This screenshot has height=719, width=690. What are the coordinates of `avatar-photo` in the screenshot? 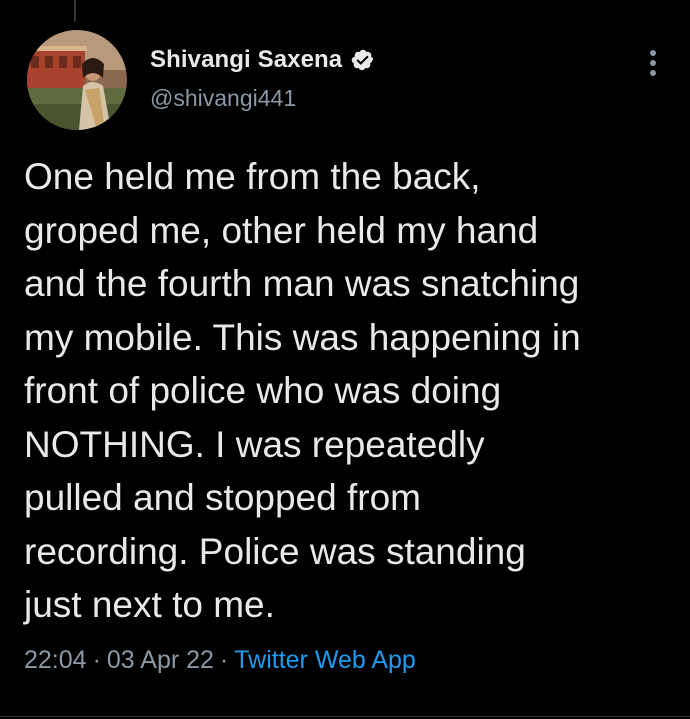 It's located at (77, 80).